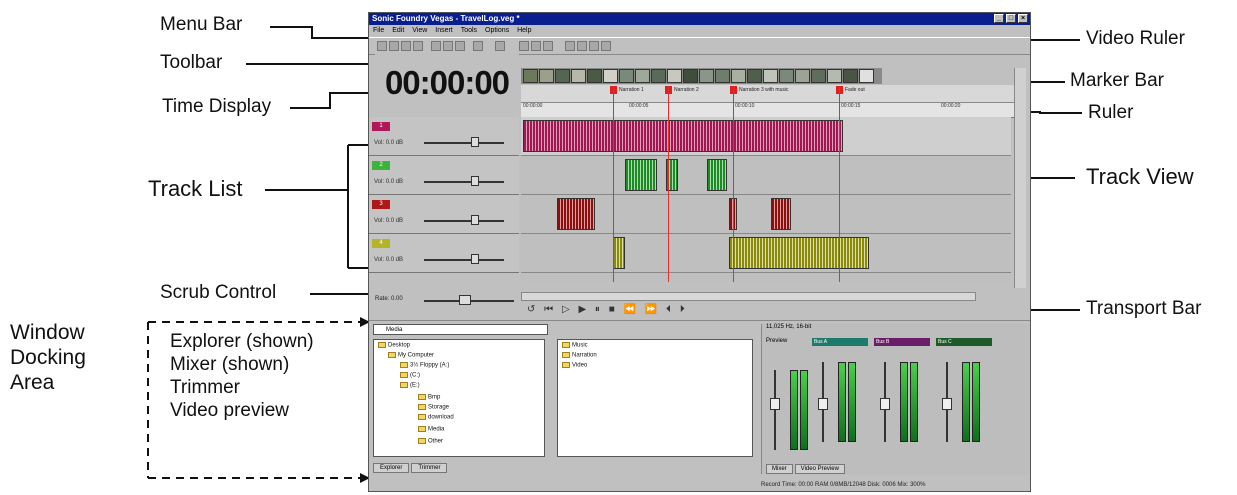  Describe the element at coordinates (444, 214) in the screenshot. I see `track-header: 3 Vol: 0.0 dB` at that location.